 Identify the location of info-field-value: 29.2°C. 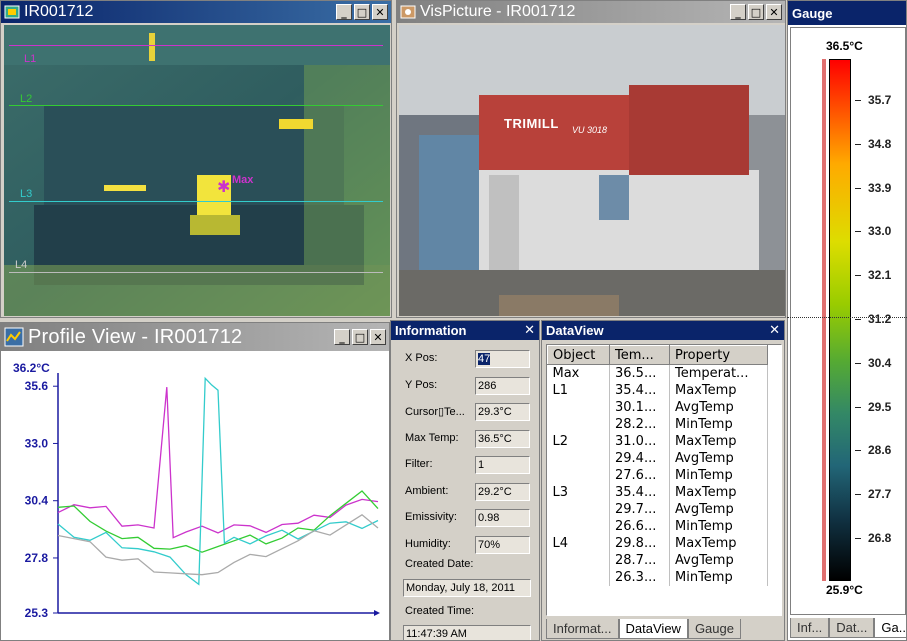
(502, 491).